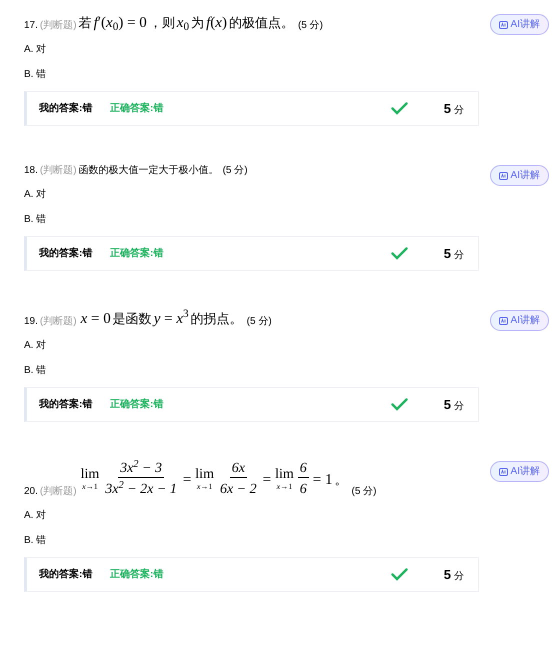 The image size is (559, 651). What do you see at coordinates (141, 479) in the screenshot?
I see `fraction: 3x$^{2}$ − 3 3x$^{2}$ − 2x − 1` at bounding box center [141, 479].